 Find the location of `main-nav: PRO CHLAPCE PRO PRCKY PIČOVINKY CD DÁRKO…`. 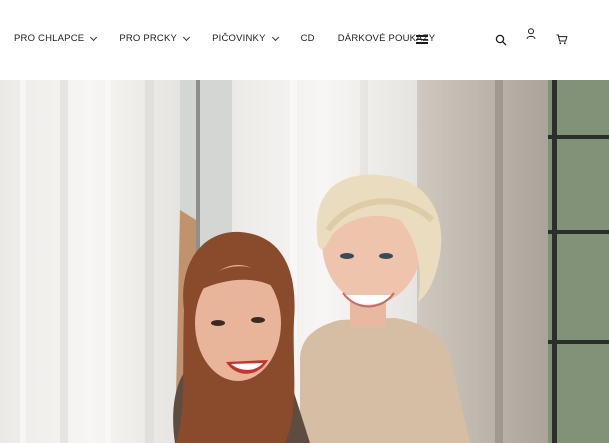

main-nav: PRO CHLAPCE PRO PRCKY PIČOVINKY CD DÁRKO… is located at coordinates (236, 38).